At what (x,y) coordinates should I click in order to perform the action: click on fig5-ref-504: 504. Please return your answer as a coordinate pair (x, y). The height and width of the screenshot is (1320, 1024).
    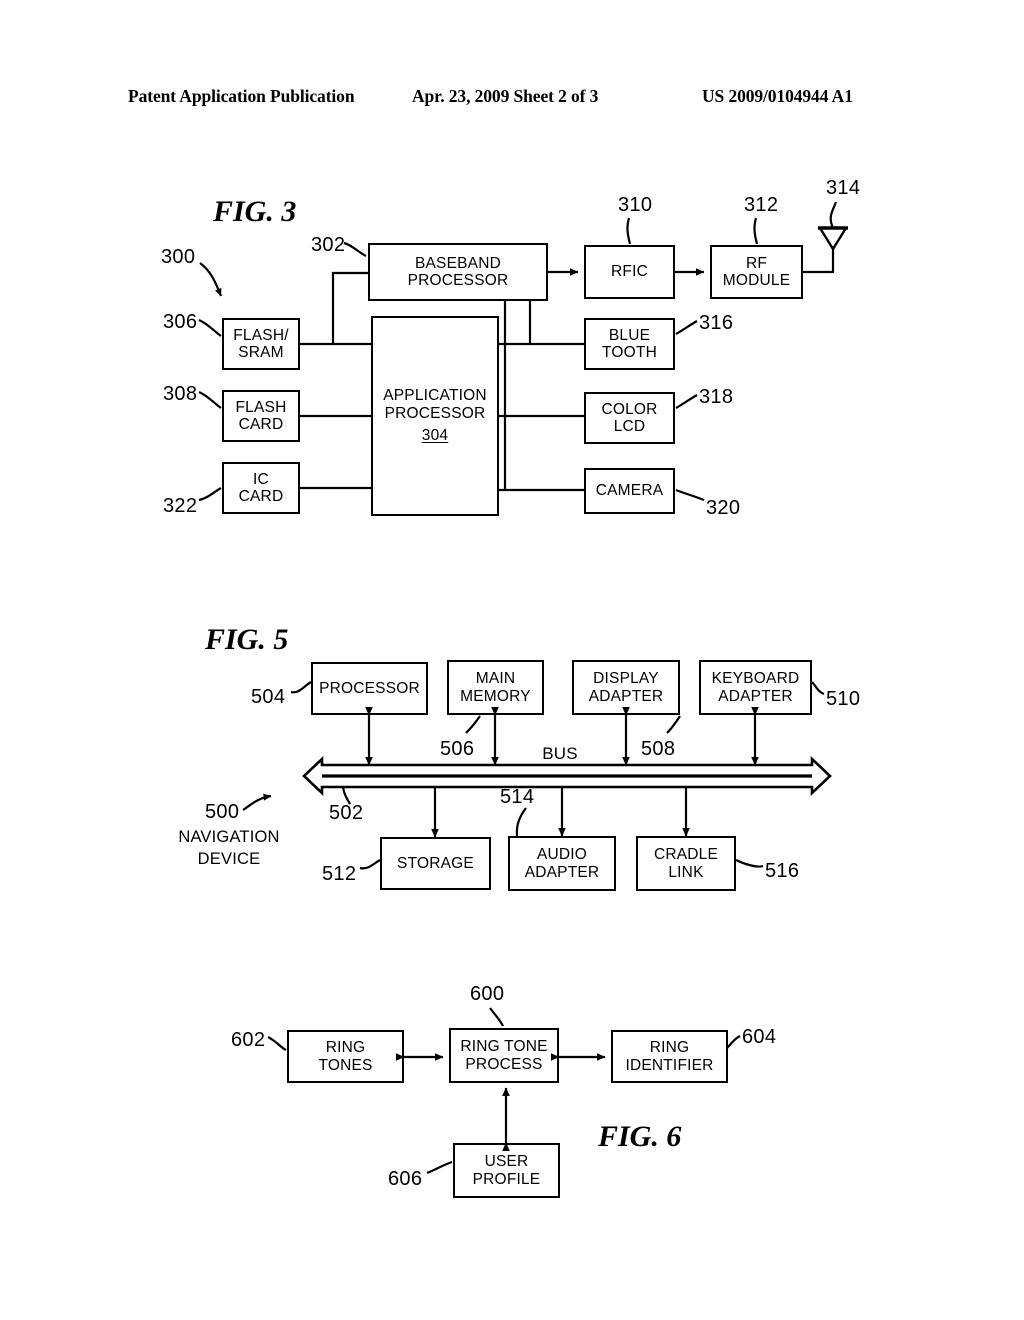
    Looking at the image, I should click on (268, 697).